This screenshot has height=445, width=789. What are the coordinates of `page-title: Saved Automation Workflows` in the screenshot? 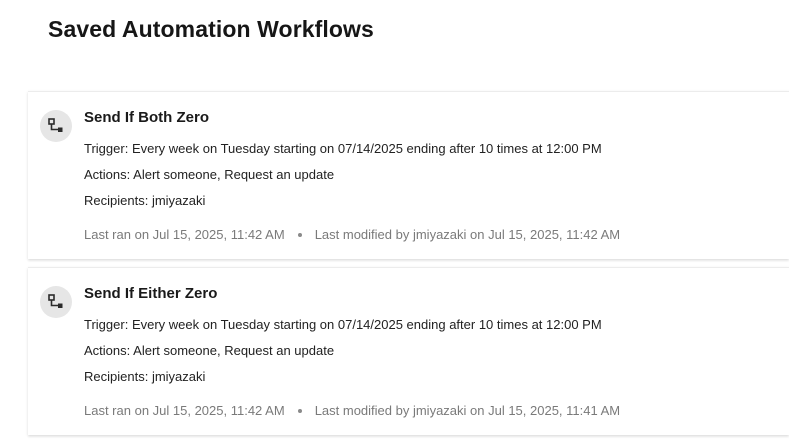 It's located at (211, 29).